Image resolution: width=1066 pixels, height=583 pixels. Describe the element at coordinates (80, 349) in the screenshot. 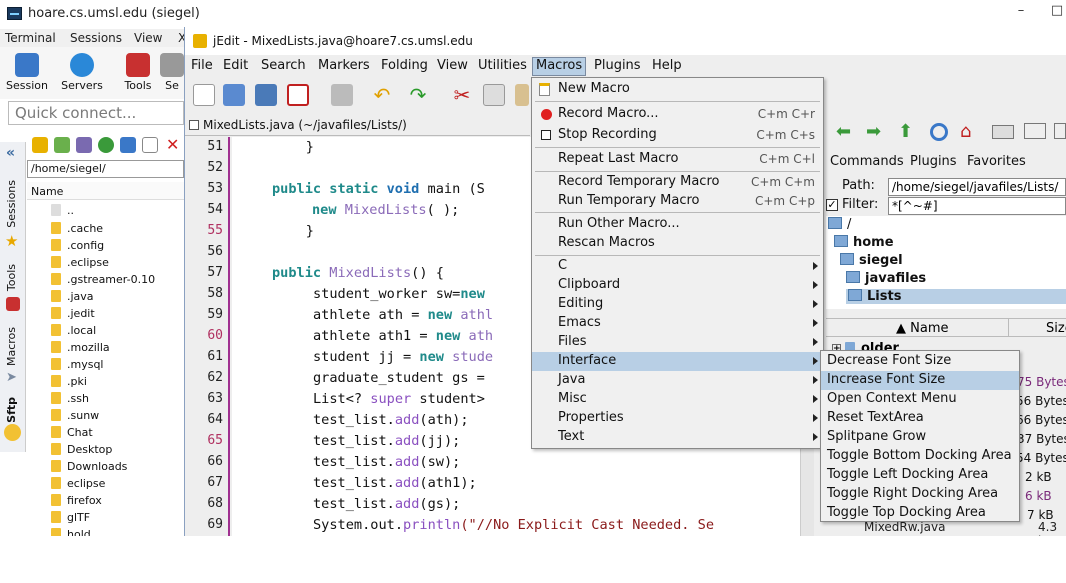

I see `list-item: .mozilla` at that location.